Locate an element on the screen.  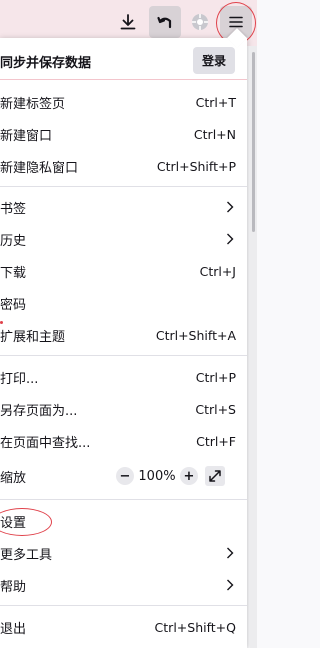
zoom-in-button: + is located at coordinates (189, 476).